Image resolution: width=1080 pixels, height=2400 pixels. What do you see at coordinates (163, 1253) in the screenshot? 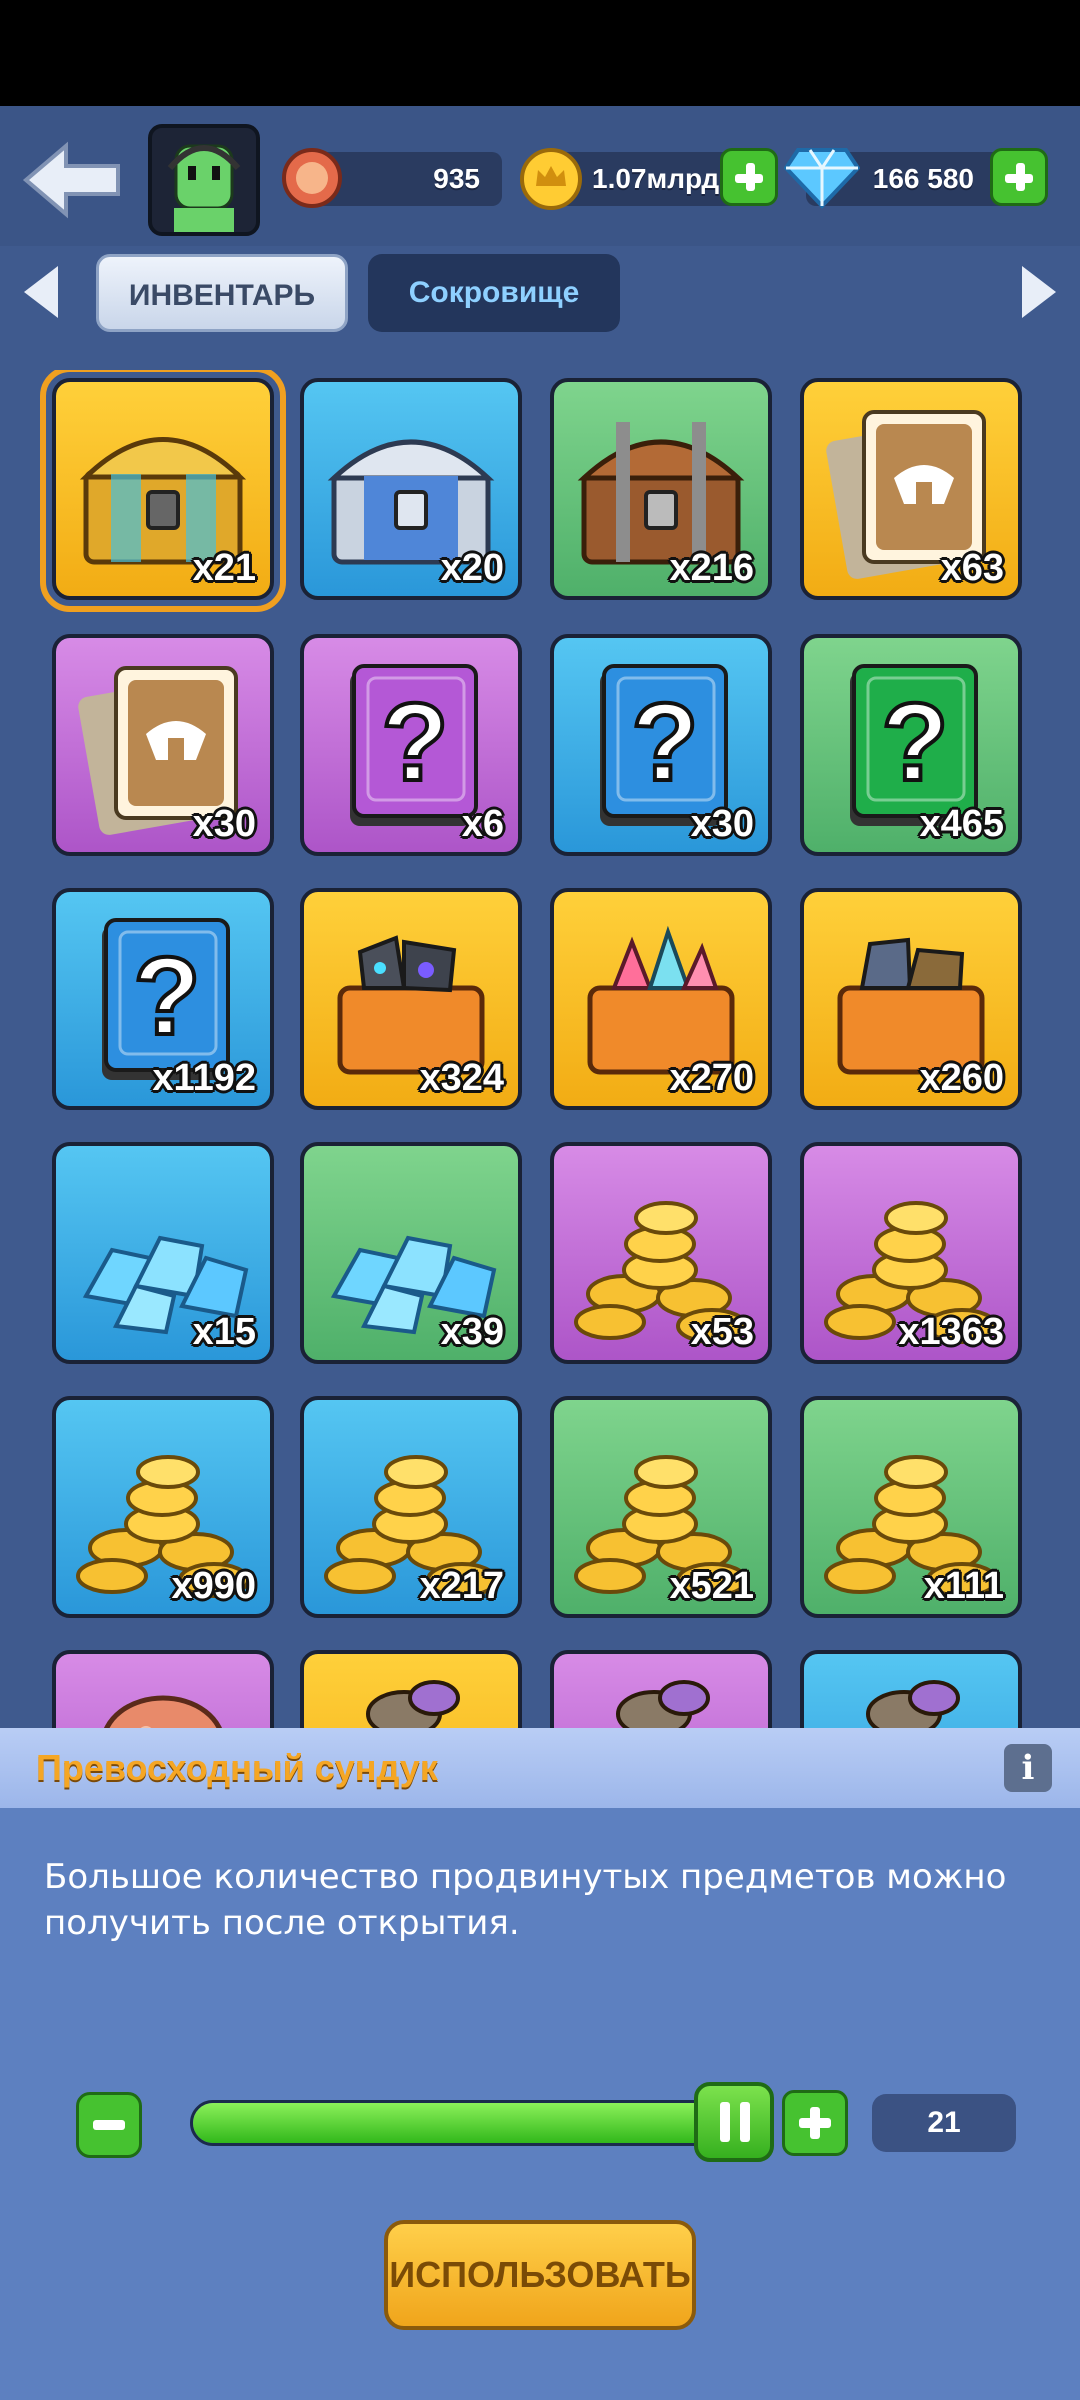
I see `inventory-slot: x15` at bounding box center [163, 1253].